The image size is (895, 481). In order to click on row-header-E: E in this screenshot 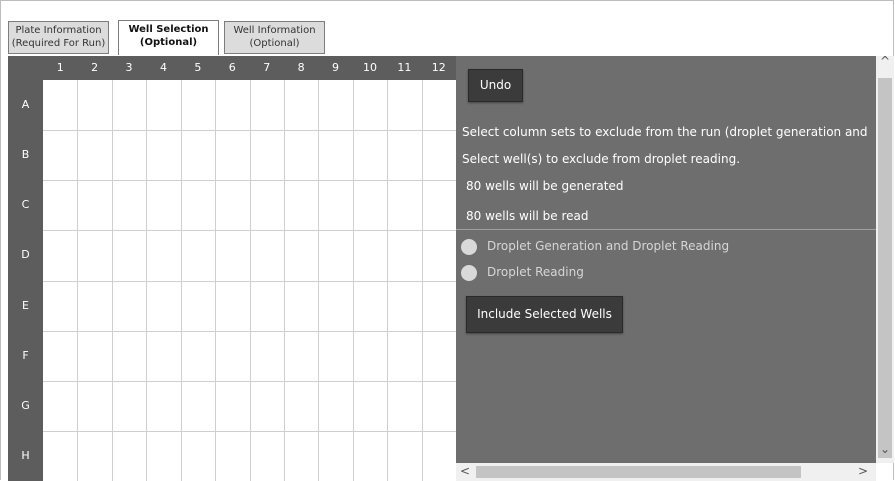, I will do `click(25, 306)`.